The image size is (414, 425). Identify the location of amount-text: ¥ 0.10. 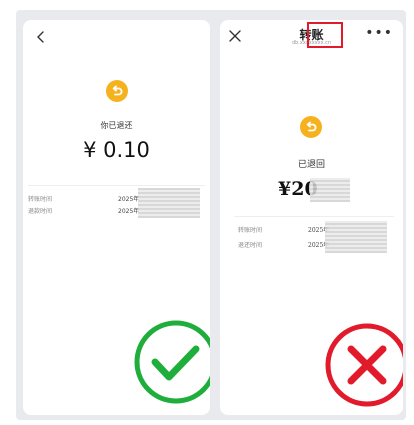
(116, 150).